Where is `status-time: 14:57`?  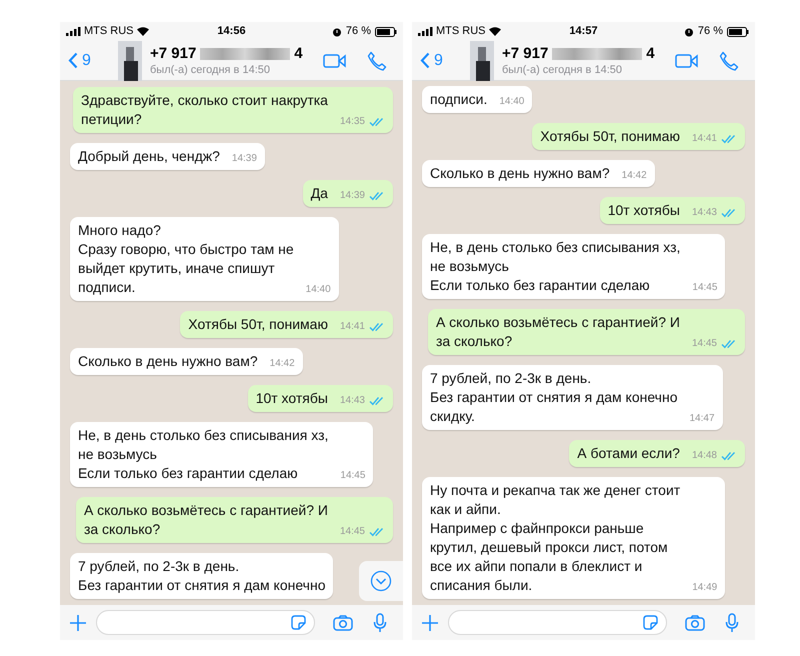
status-time: 14:57 is located at coordinates (583, 32).